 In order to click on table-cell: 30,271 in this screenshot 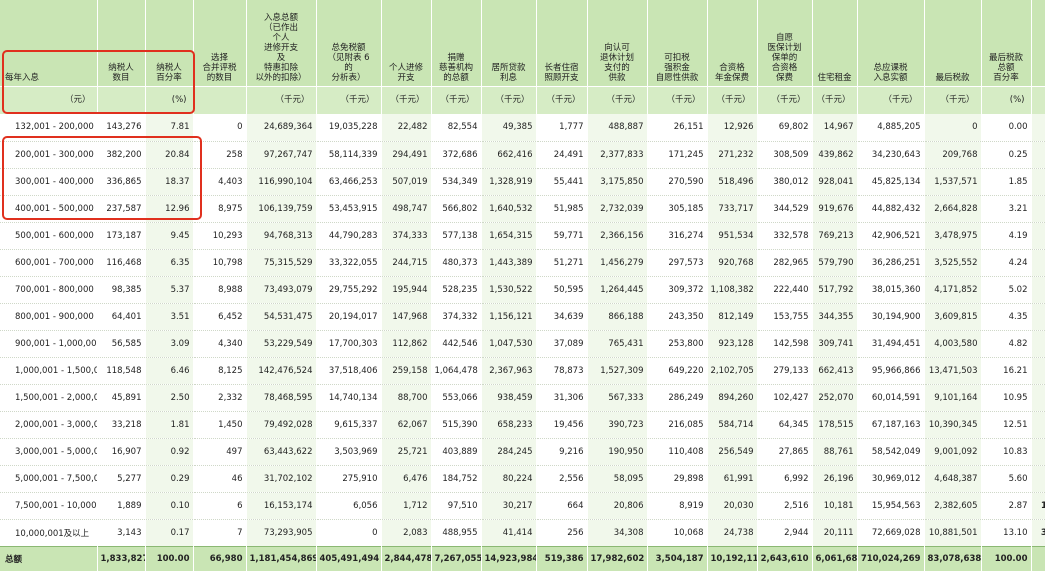, I will do `click(1038, 263)`.